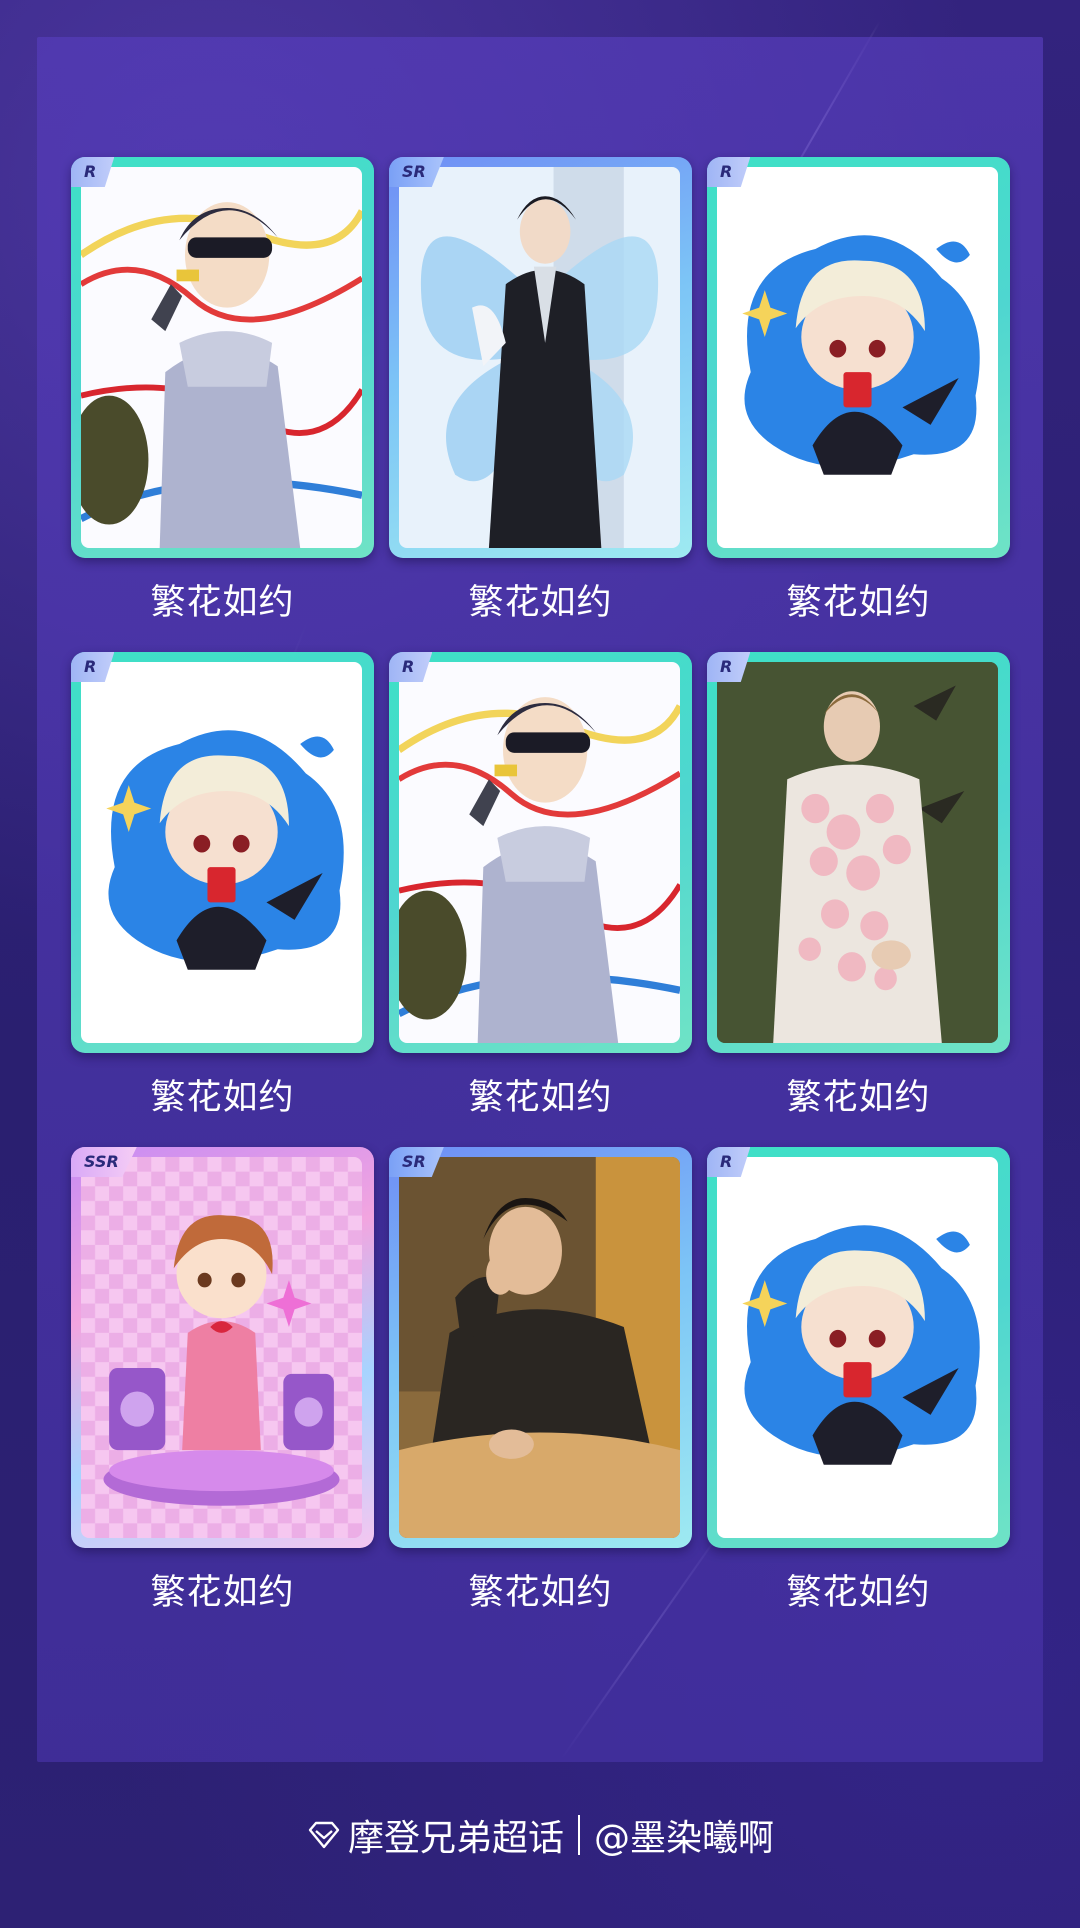 The image size is (1080, 1928). I want to click on card-8: SR, so click(540, 1347).